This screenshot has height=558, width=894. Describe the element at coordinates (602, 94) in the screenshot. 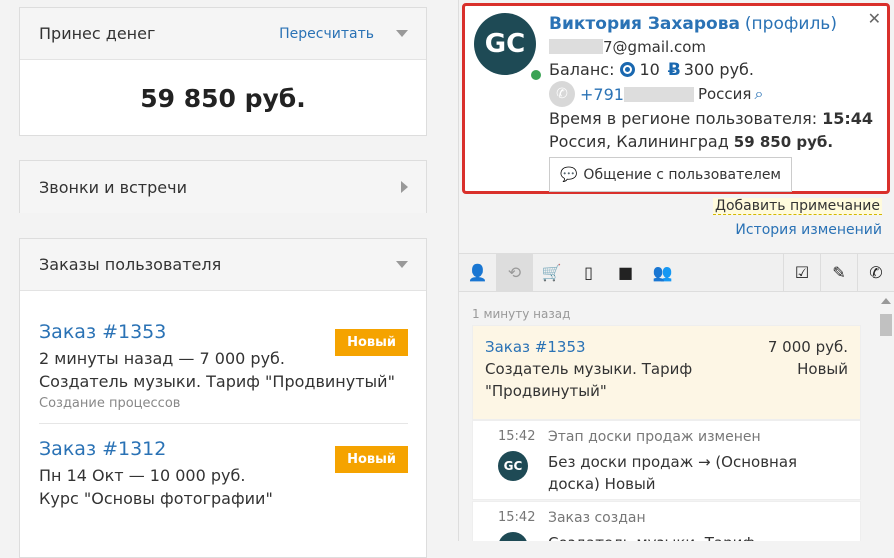

I see `phone-number: +791` at that location.